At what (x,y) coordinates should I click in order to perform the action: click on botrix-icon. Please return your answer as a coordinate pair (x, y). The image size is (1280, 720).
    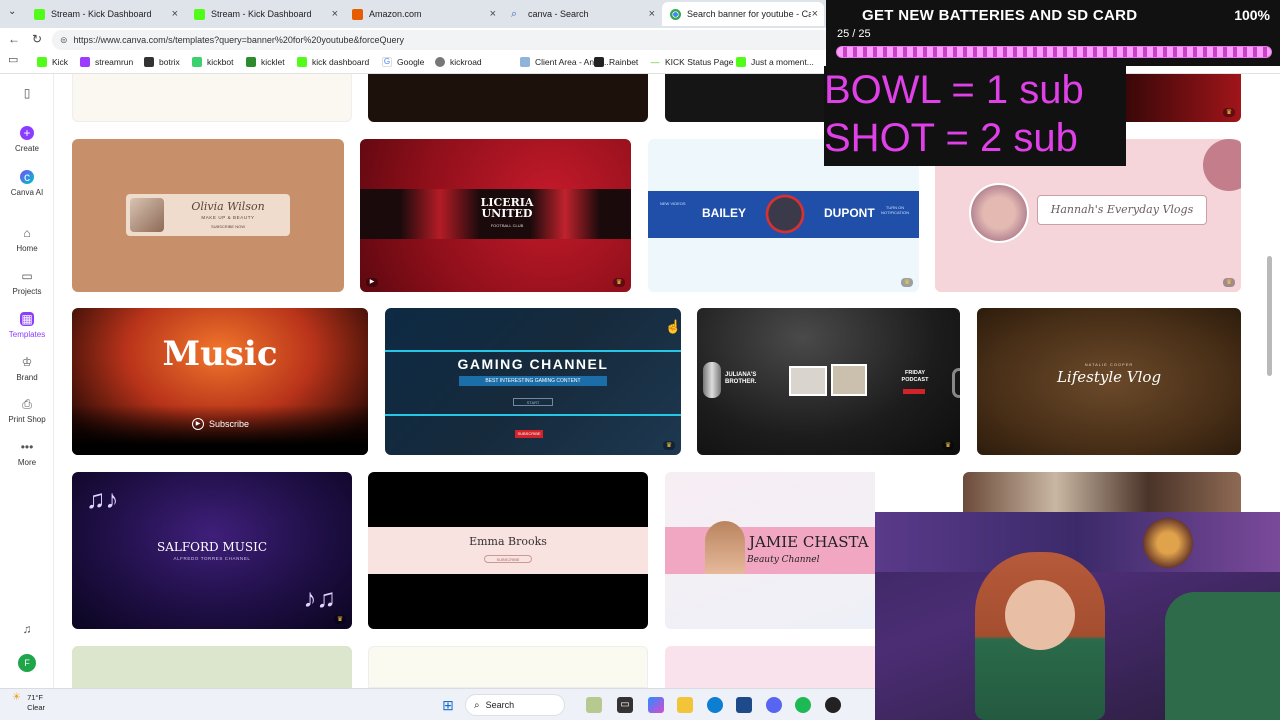
    Looking at the image, I should click on (149, 62).